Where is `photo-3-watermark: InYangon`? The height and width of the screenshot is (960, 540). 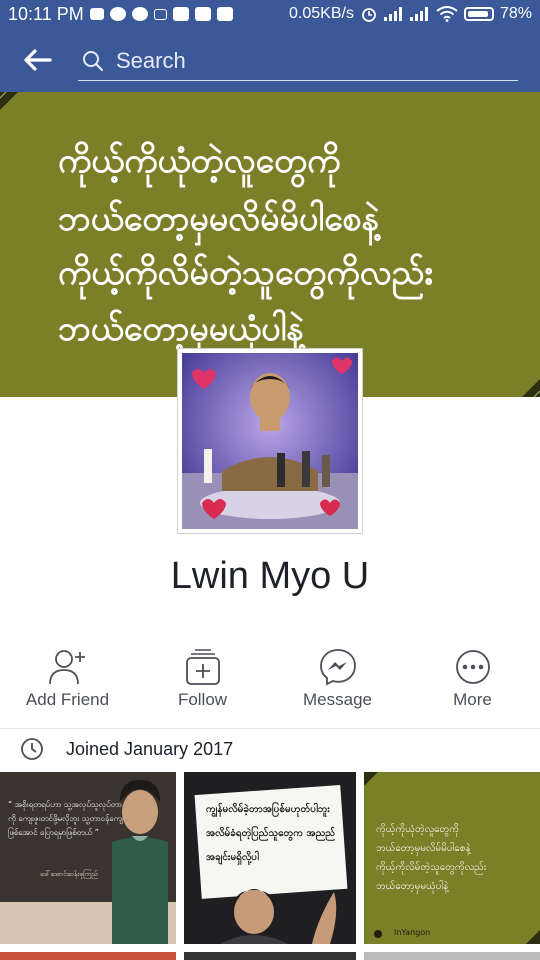
photo-3-watermark: InYangon is located at coordinates (412, 932).